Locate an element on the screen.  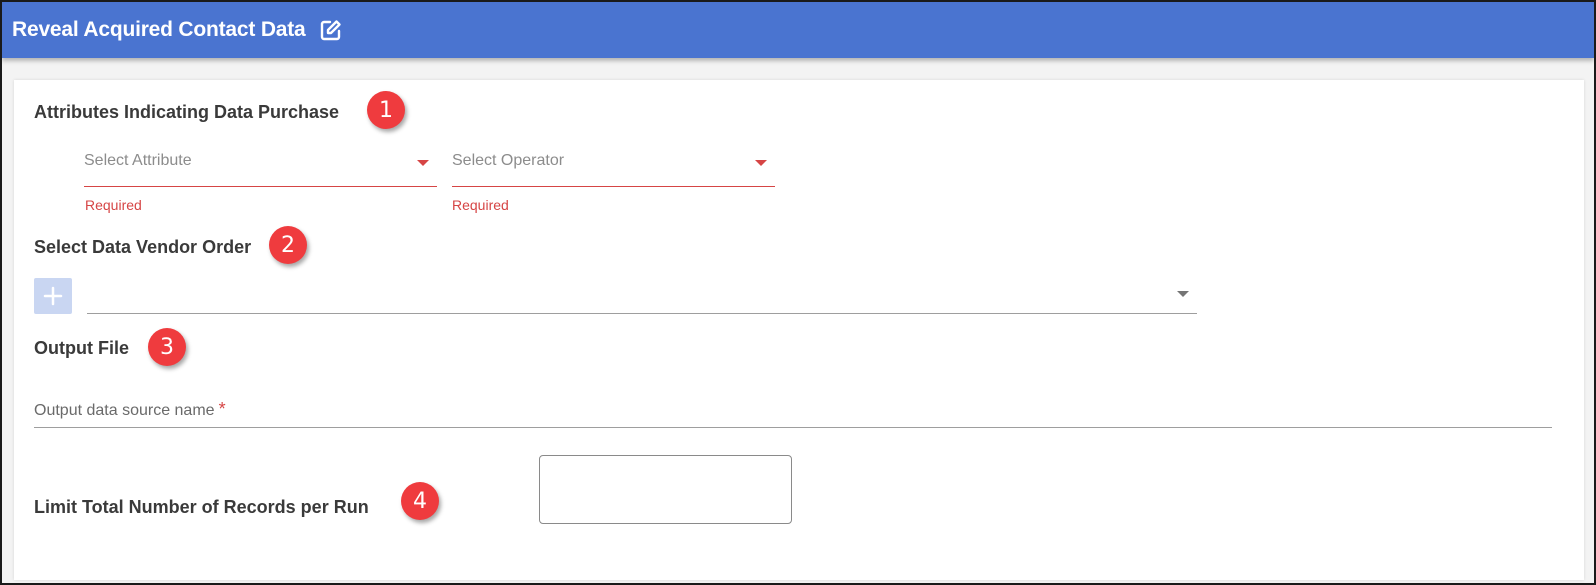
limit-section-title: Limit Total Number of Records per Run is located at coordinates (201, 507).